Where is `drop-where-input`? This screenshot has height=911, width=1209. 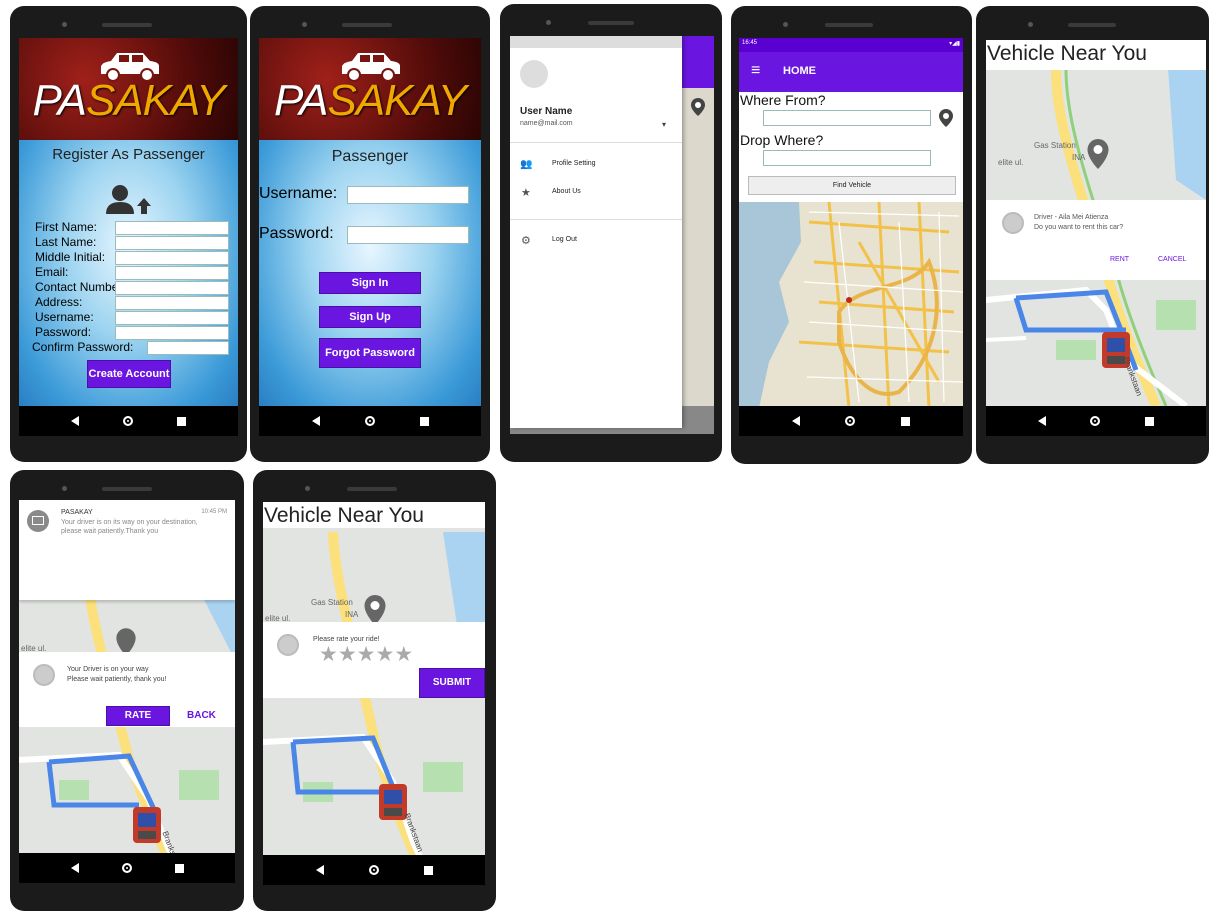
drop-where-input is located at coordinates (847, 158).